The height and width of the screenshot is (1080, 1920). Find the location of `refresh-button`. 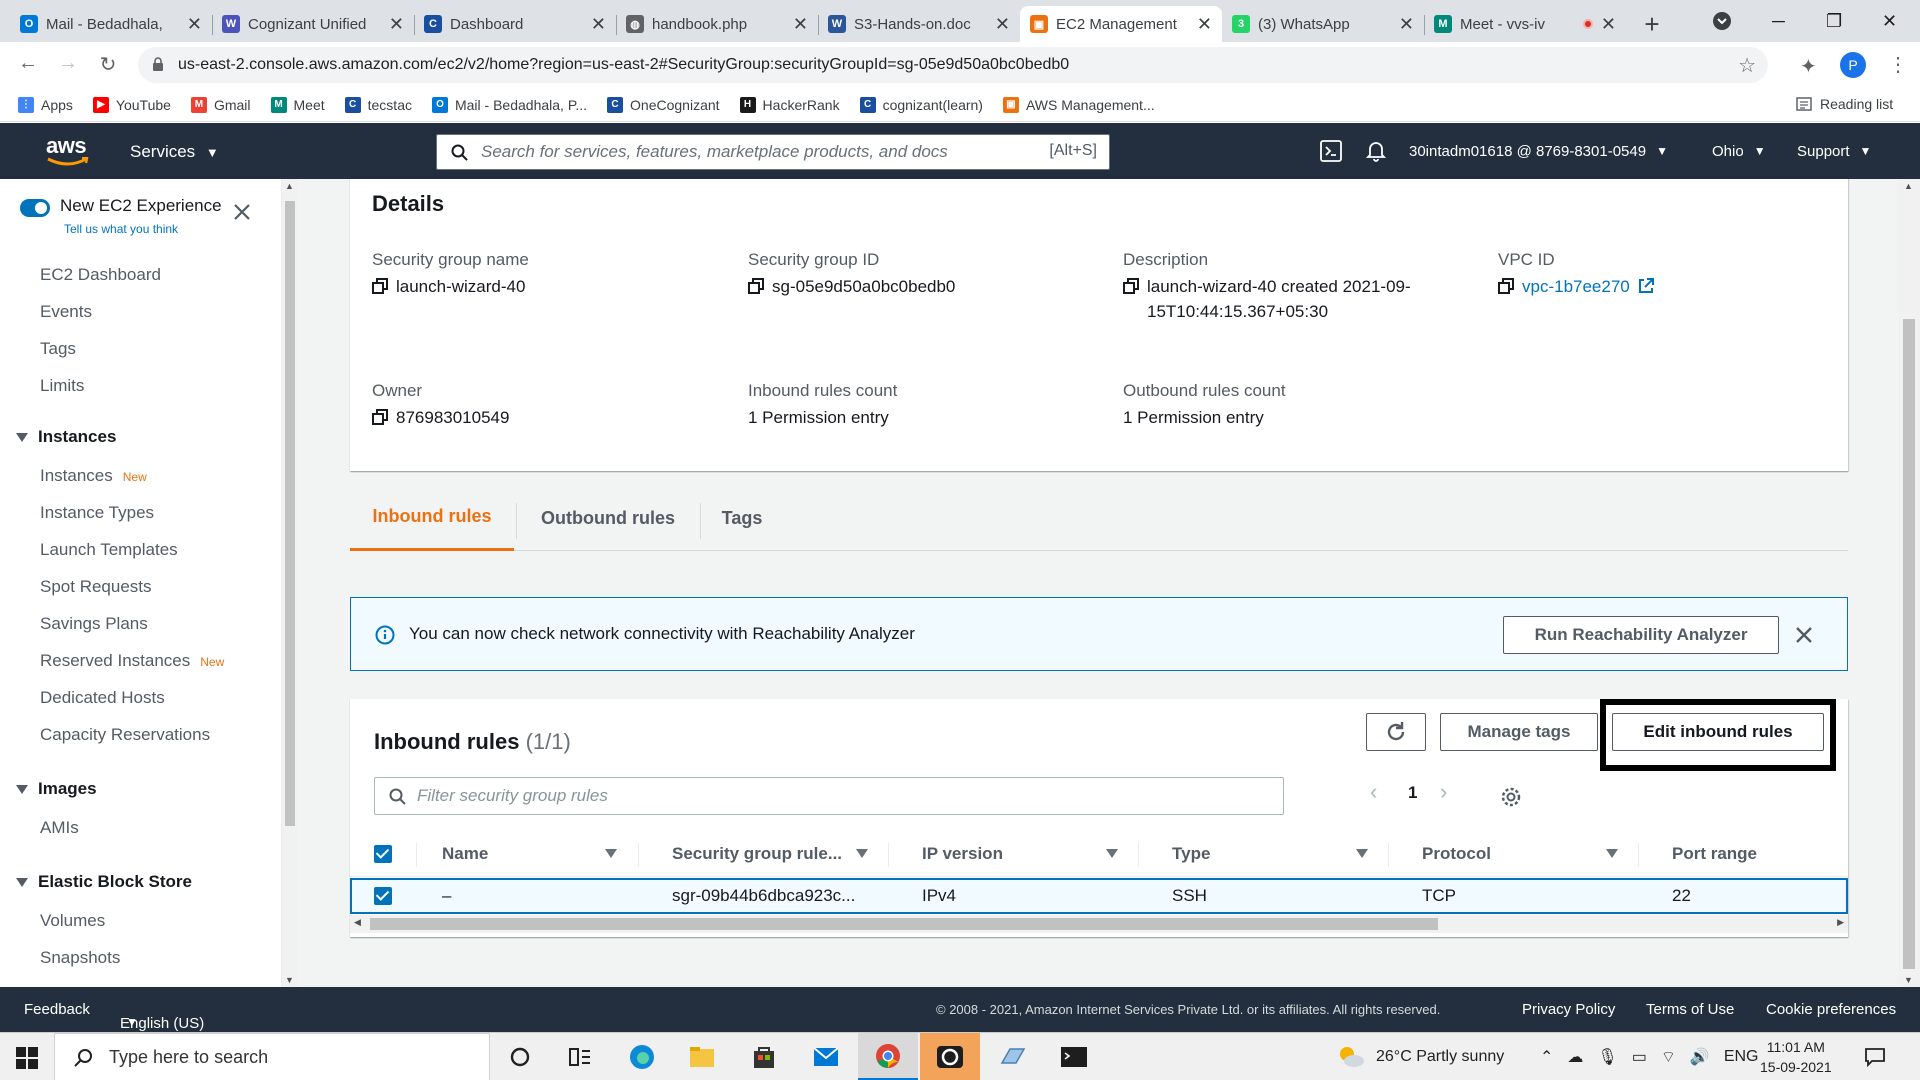

refresh-button is located at coordinates (1396, 732).